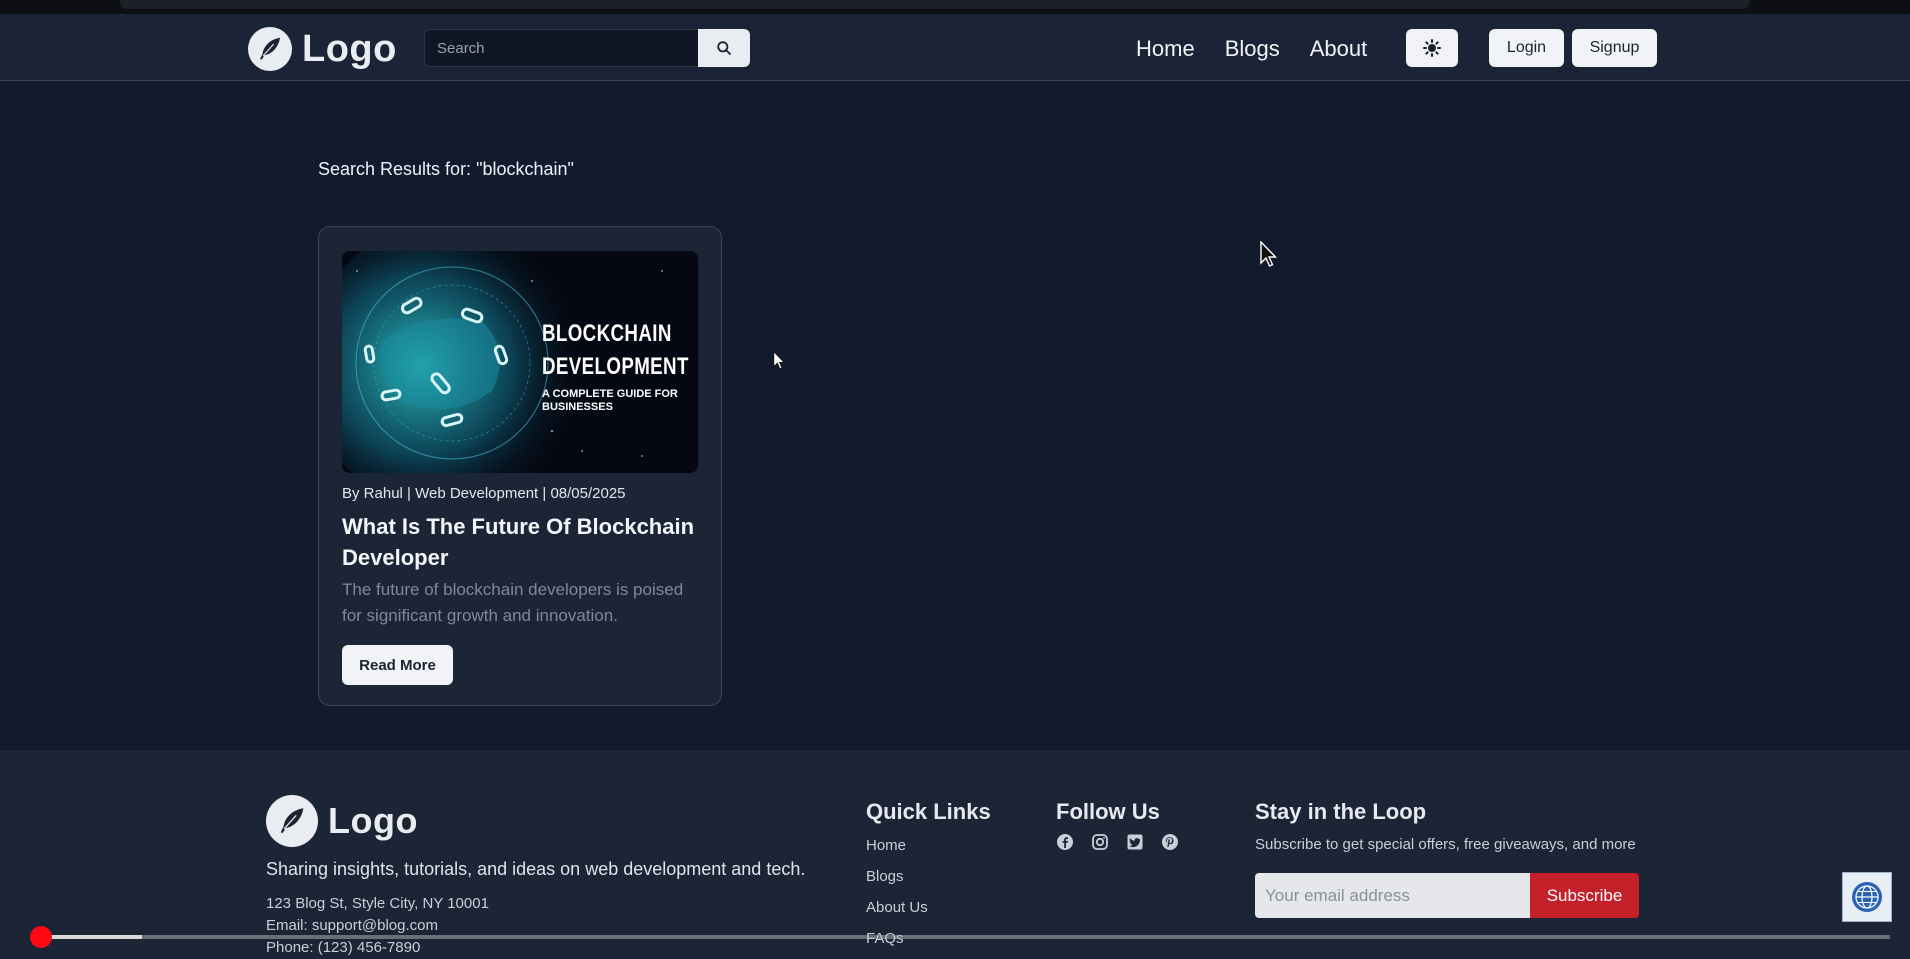 This screenshot has height=959, width=1910. I want to click on footer-link-about-us: About Us, so click(897, 907).